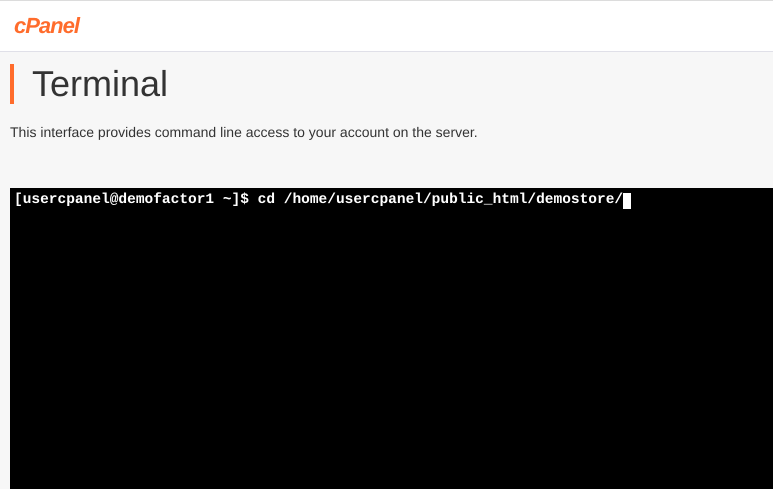 The height and width of the screenshot is (489, 773). What do you see at coordinates (244, 132) in the screenshot?
I see `page-description: This interface provides command line access to your account on the server.` at bounding box center [244, 132].